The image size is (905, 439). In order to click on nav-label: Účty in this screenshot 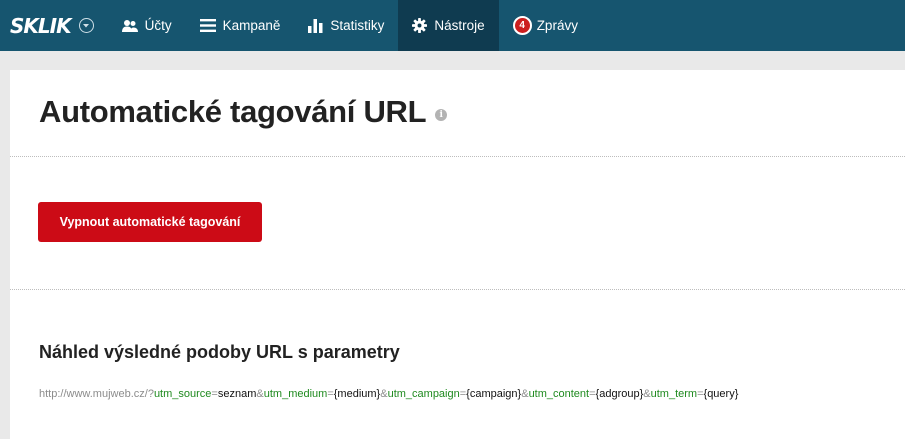, I will do `click(158, 25)`.